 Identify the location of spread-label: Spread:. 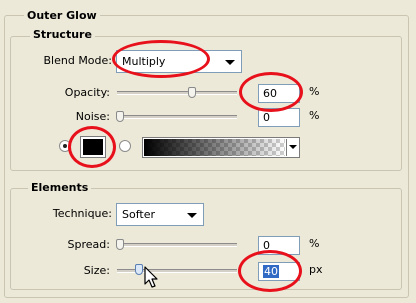
(88, 244).